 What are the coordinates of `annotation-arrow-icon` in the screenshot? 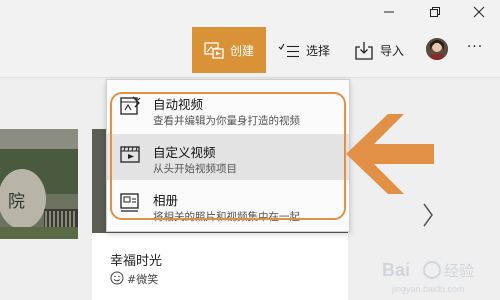 It's located at (390, 154).